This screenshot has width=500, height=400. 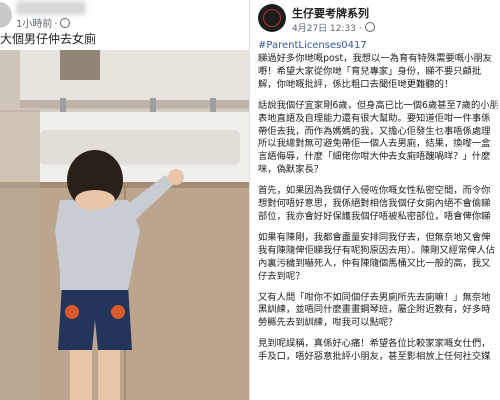 I want to click on body-line: 想對何唔好意思，我係絕對相信我個仔女廁內絕不會偷睇, so click(x=374, y=204).